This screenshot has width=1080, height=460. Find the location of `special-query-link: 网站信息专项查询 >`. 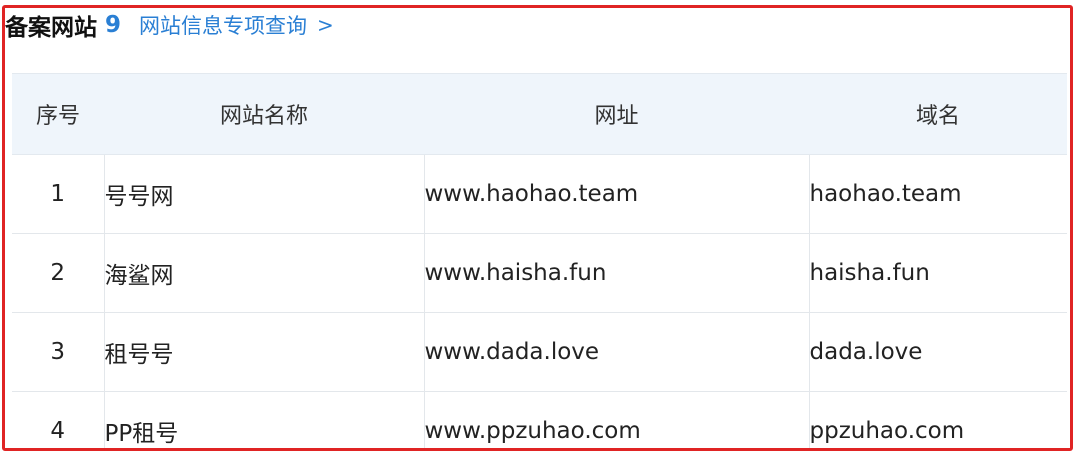

special-query-link: 网站信息专项查询 > is located at coordinates (236, 25).